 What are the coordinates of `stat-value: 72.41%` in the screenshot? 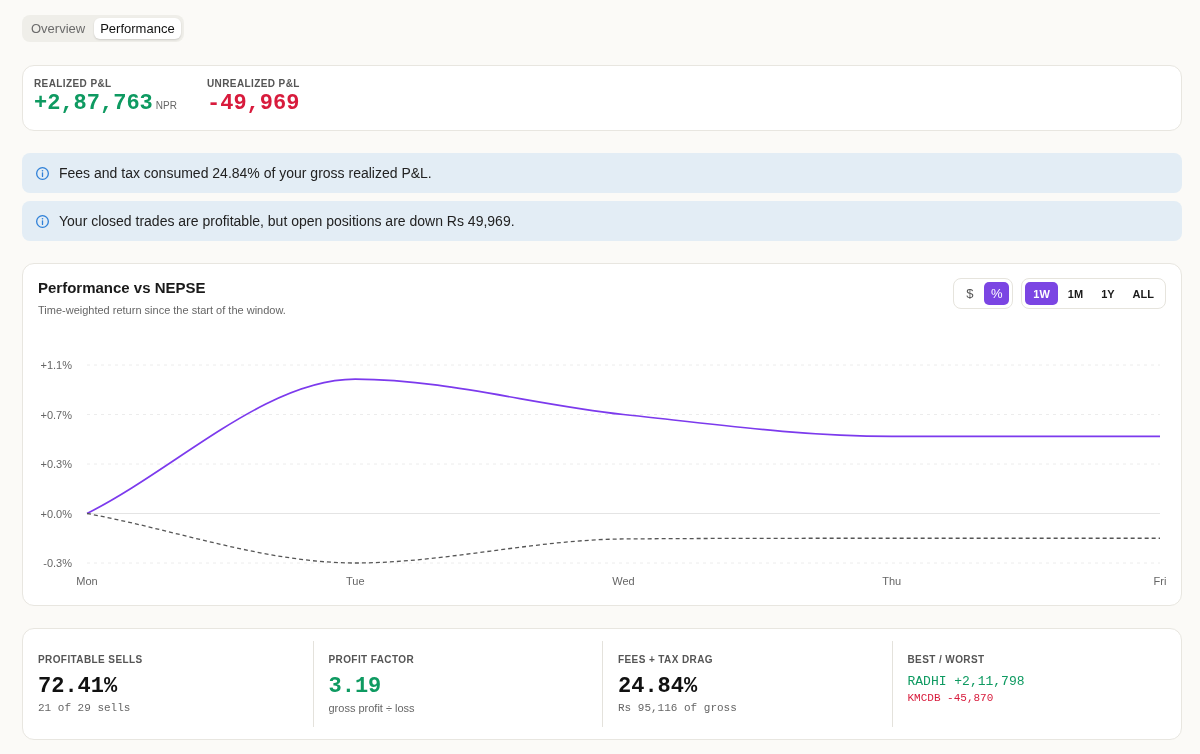 It's located at (78, 686).